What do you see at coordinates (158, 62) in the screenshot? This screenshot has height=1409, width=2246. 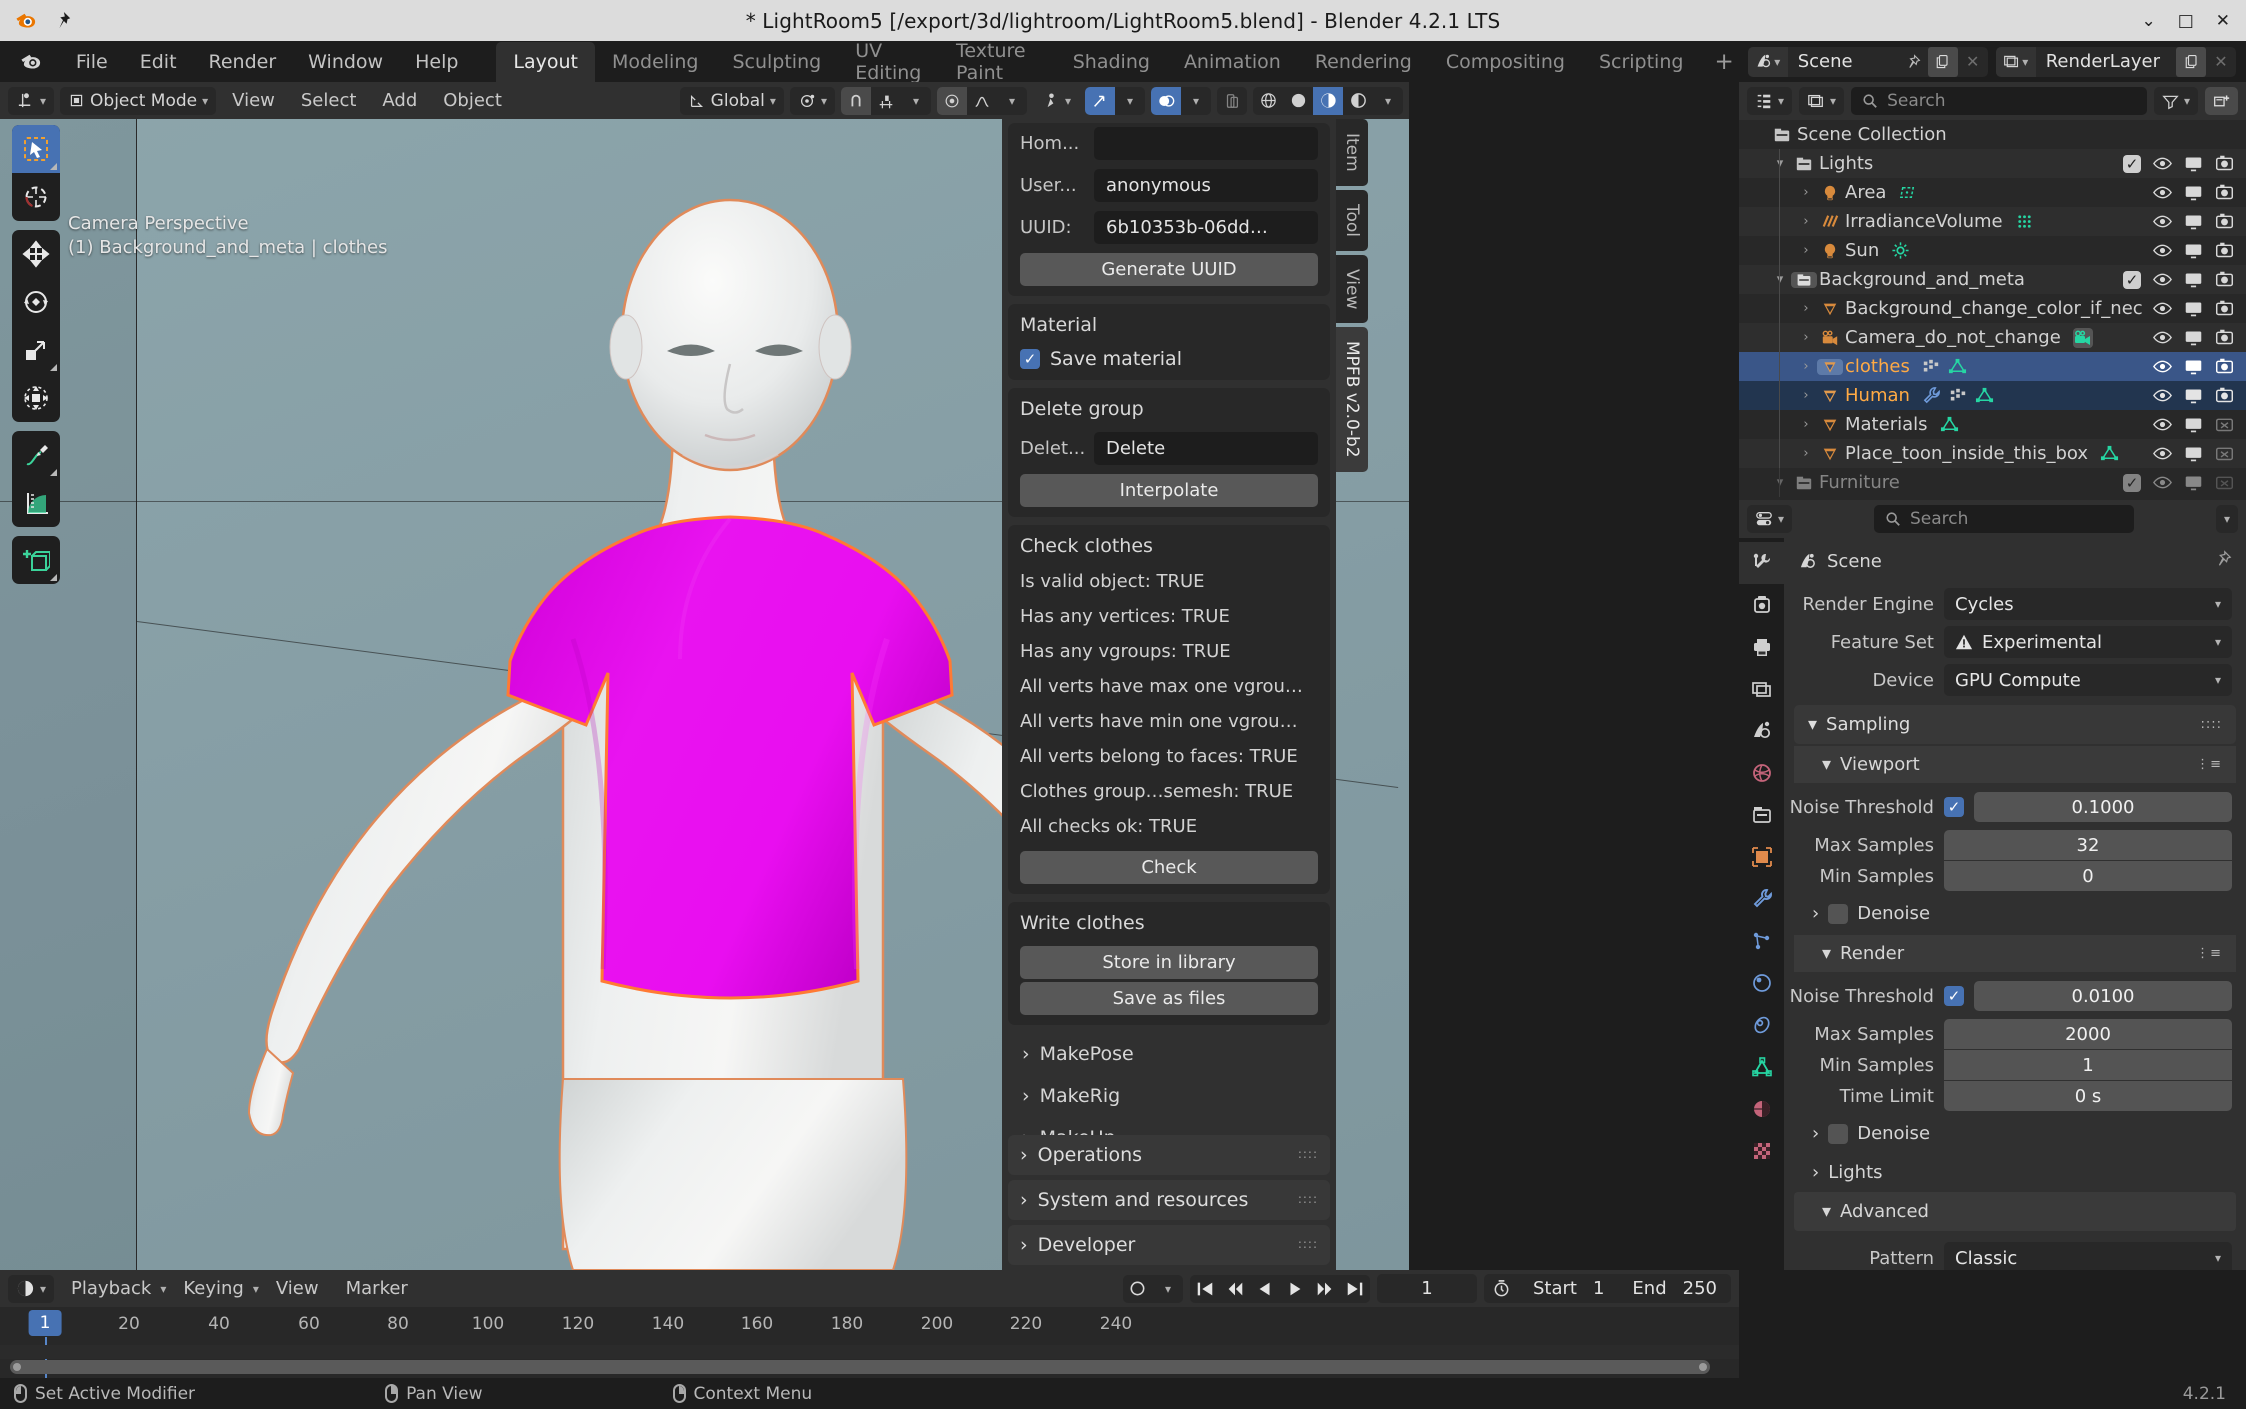 I see `menu-edit: Edit` at bounding box center [158, 62].